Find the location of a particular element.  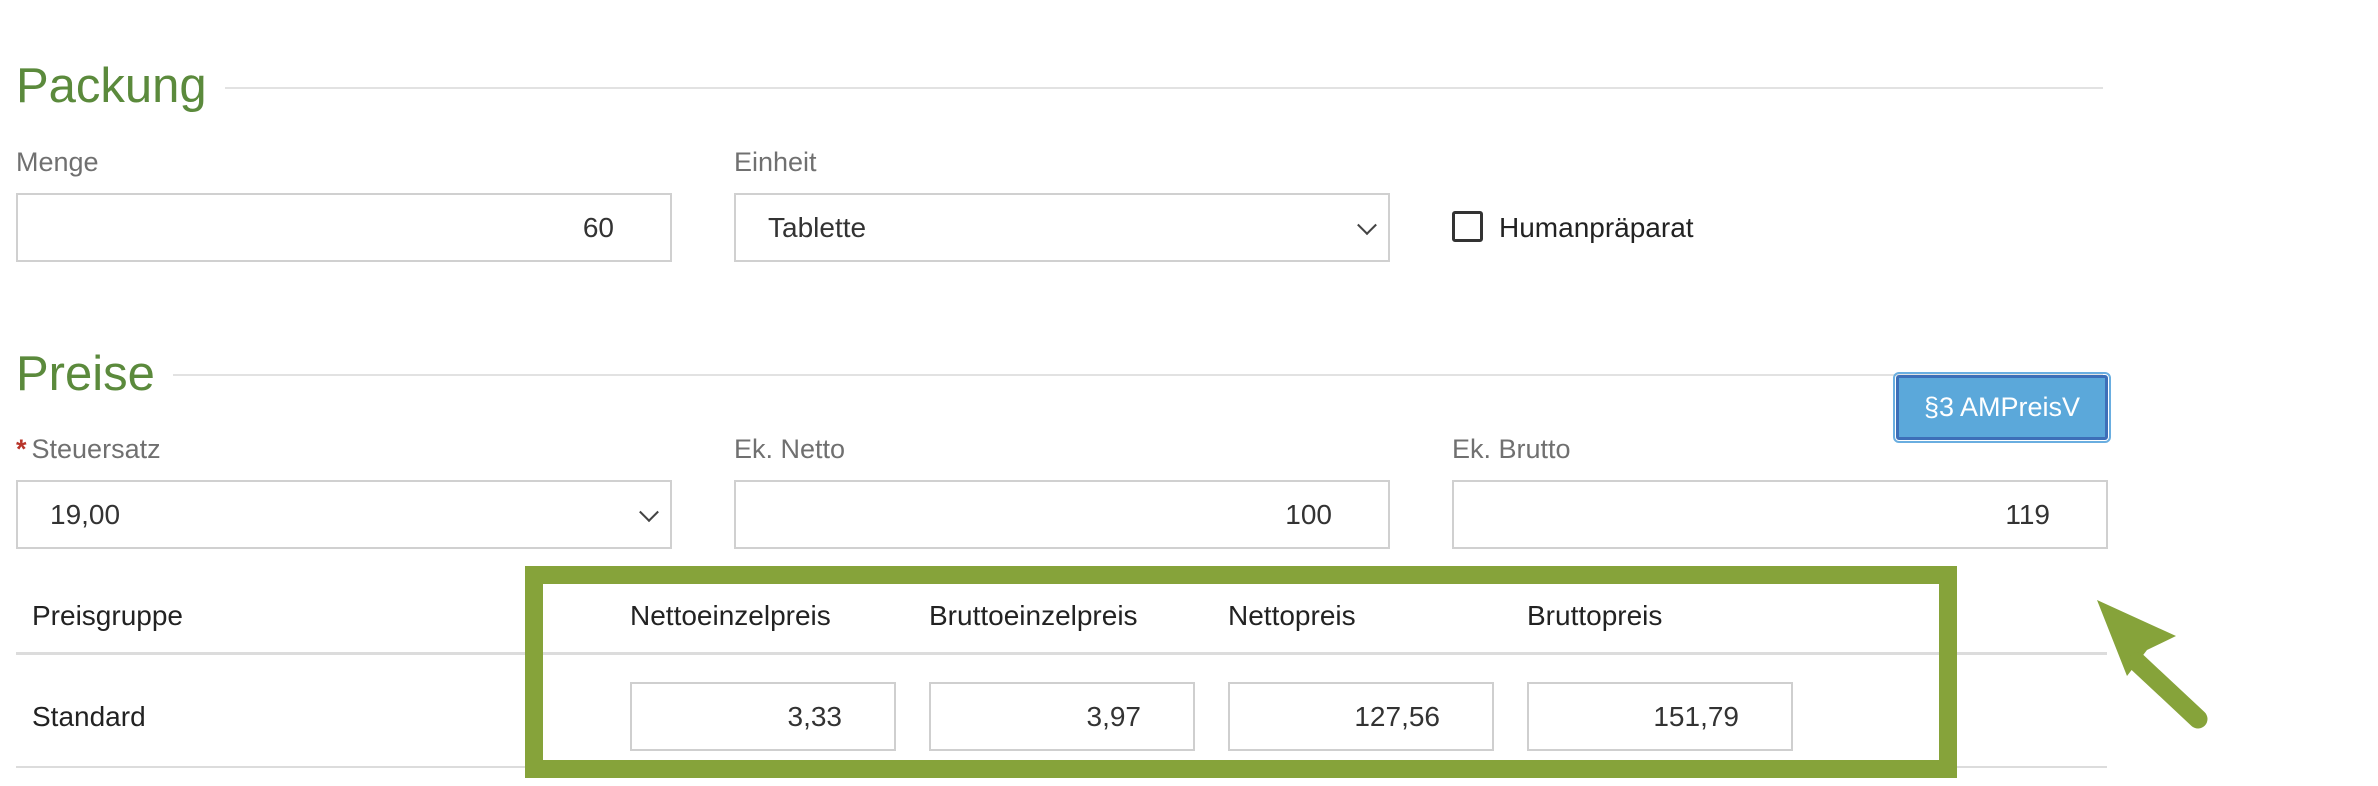

required-marker: * is located at coordinates (21, 449).